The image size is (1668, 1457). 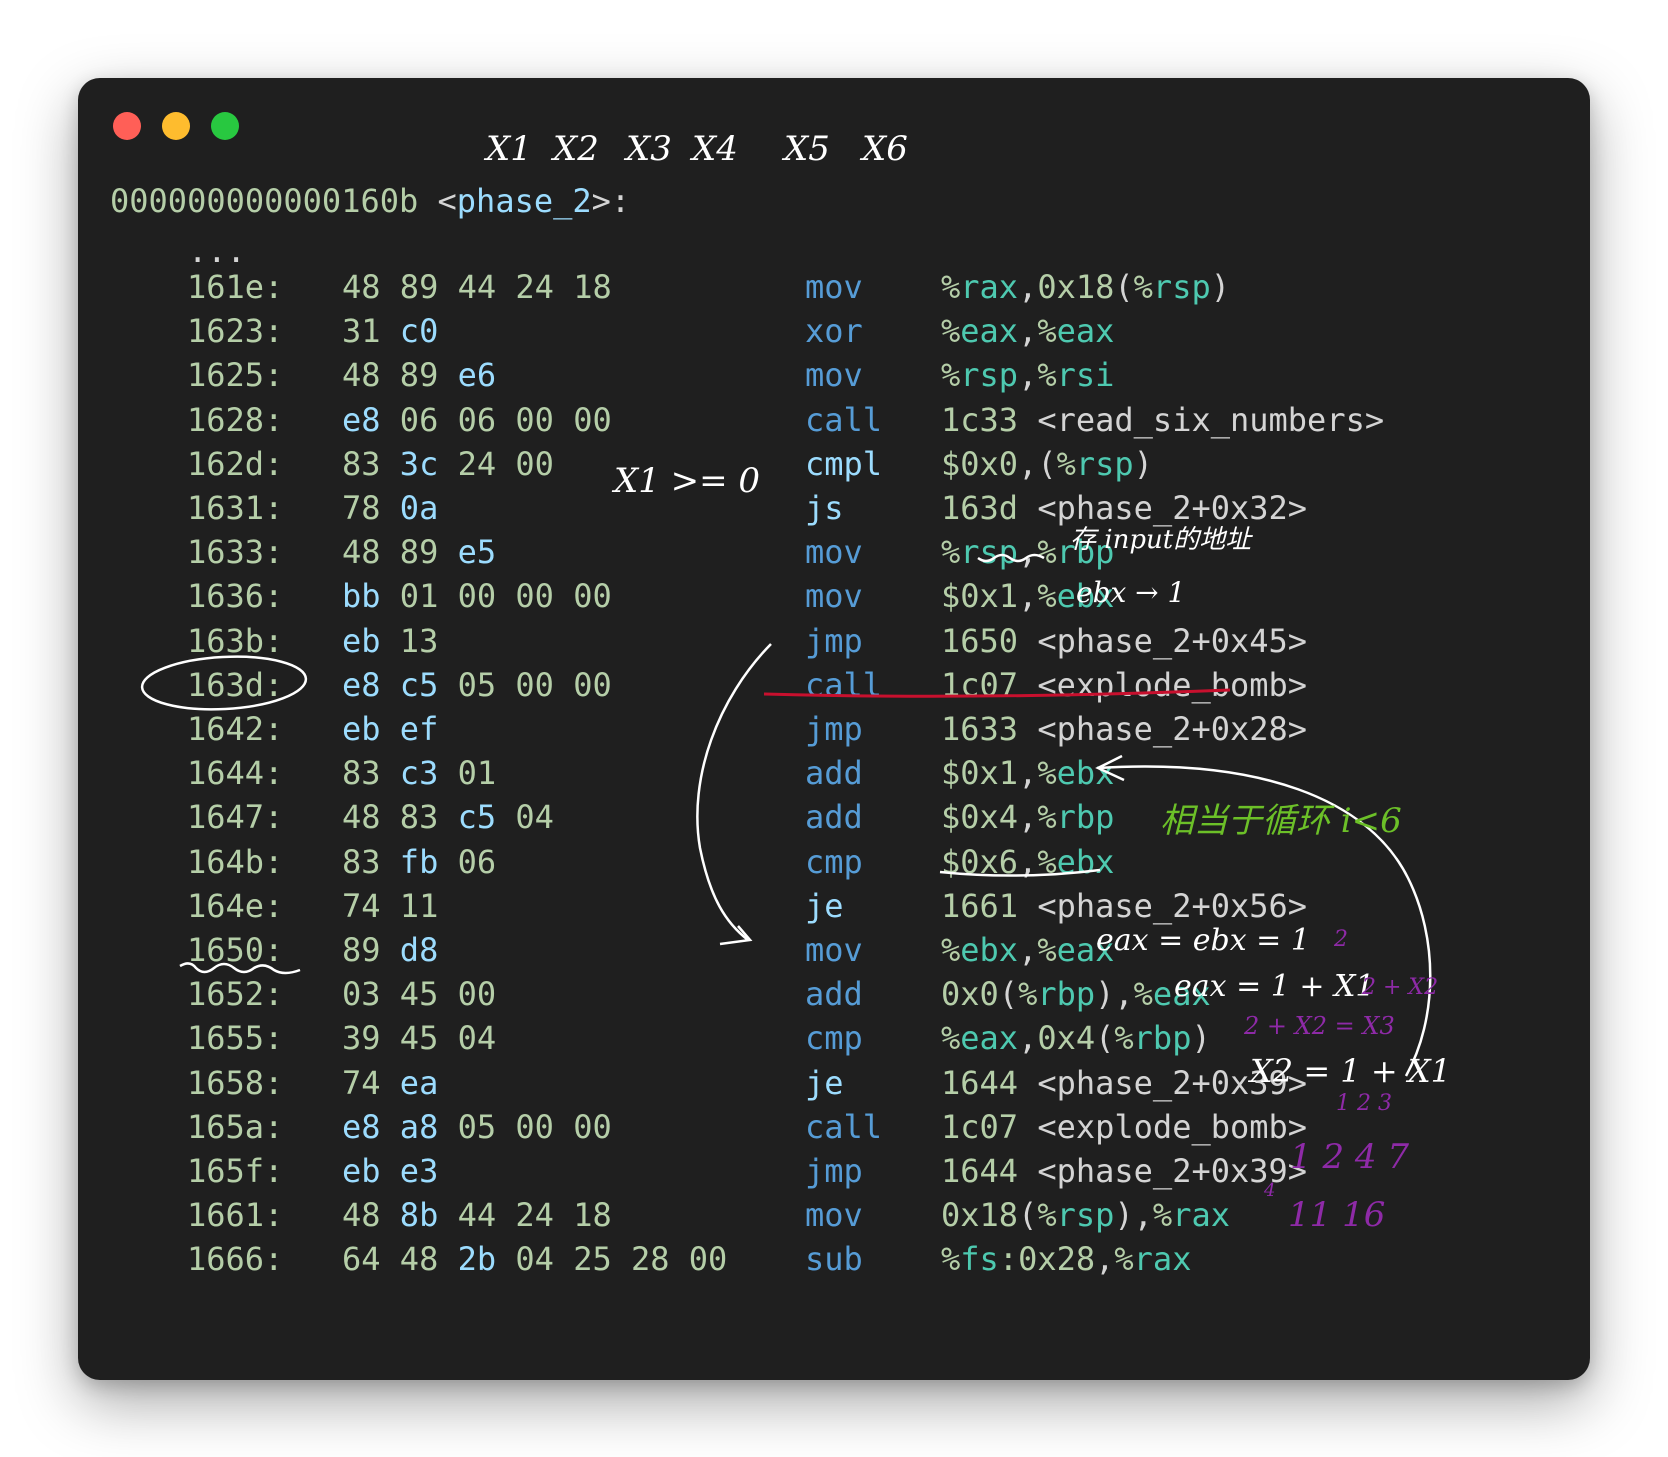 I want to click on label-x4: X4, so click(x=713, y=149).